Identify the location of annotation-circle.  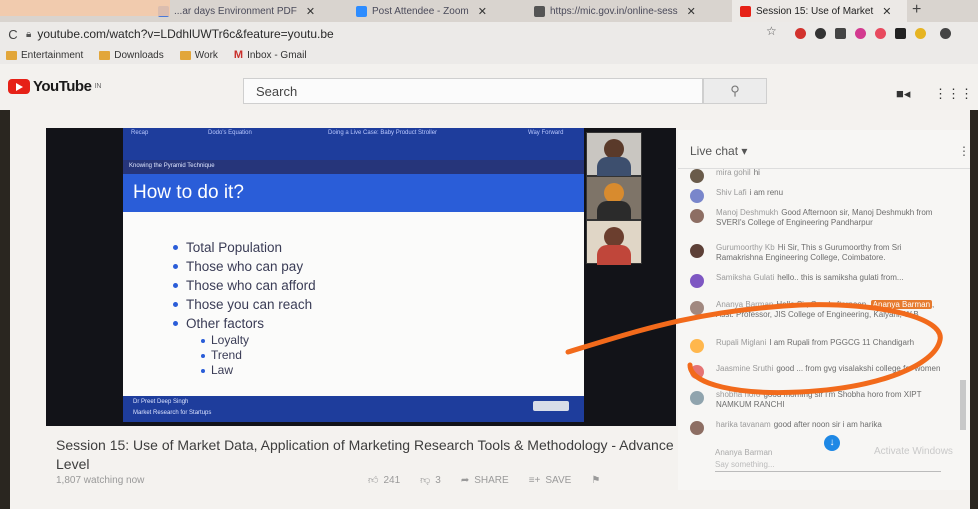
(754, 348).